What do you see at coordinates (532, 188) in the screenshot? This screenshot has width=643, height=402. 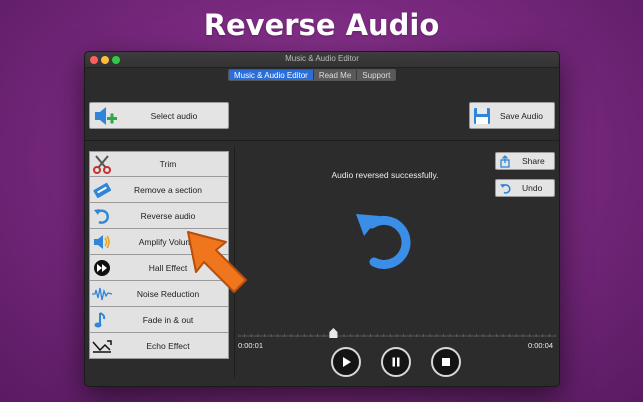 I see `undo-label: Undo` at bounding box center [532, 188].